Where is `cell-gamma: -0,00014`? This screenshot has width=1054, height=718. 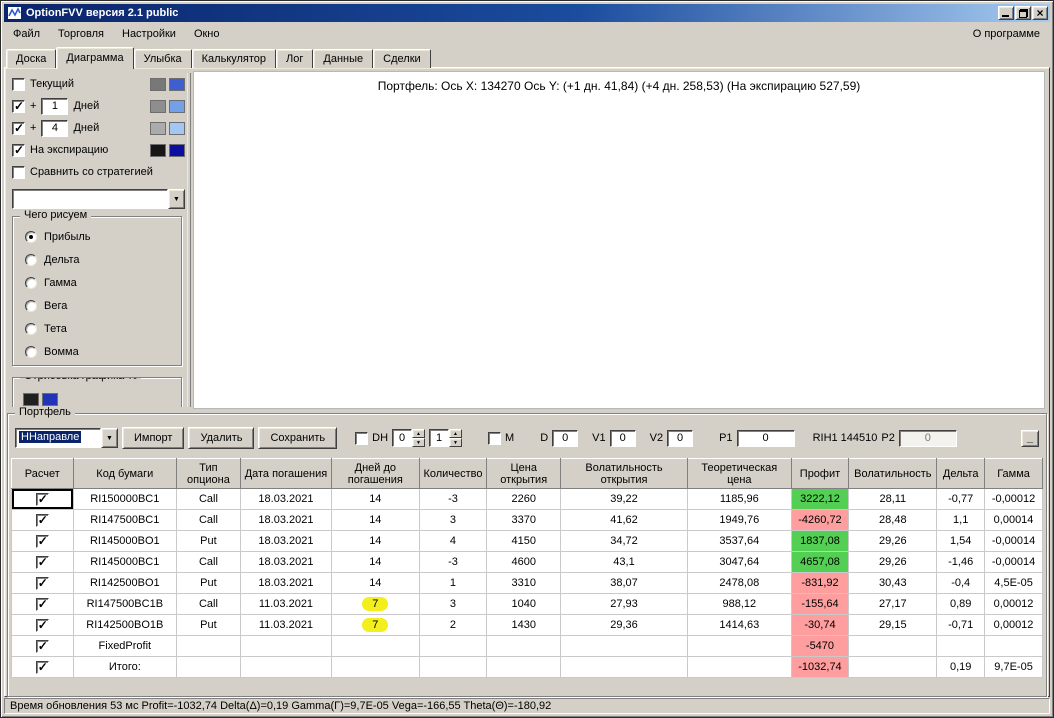
cell-gamma: -0,00014 is located at coordinates (1013, 562).